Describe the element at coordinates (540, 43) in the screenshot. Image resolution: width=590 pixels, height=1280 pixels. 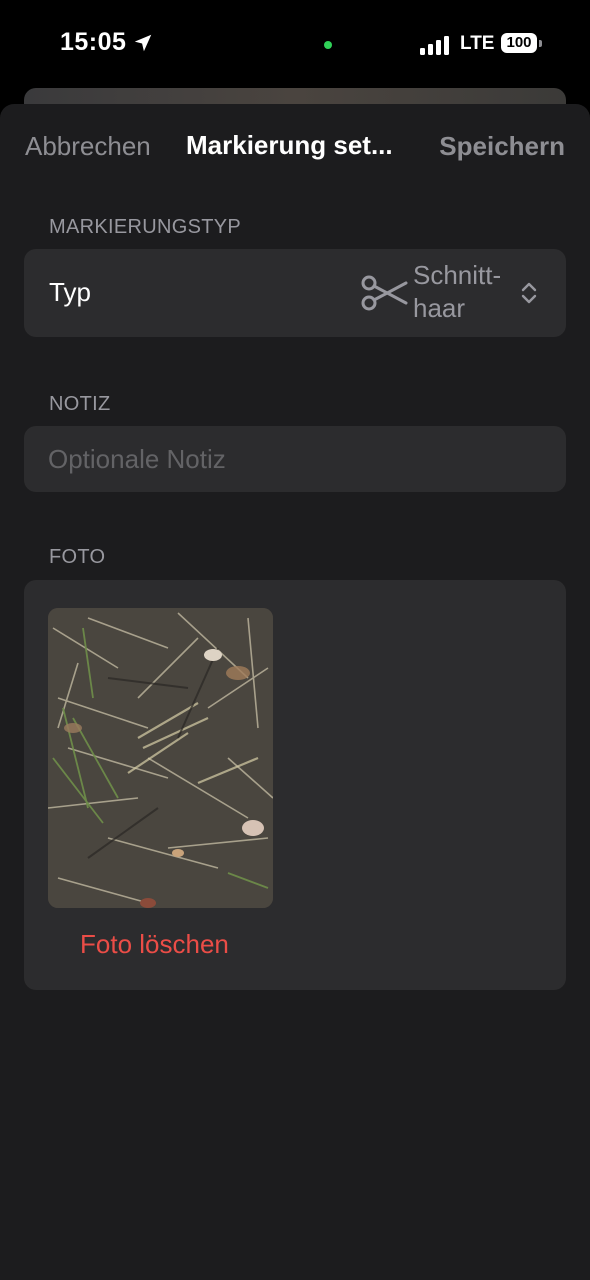
I see `battery-tip` at that location.